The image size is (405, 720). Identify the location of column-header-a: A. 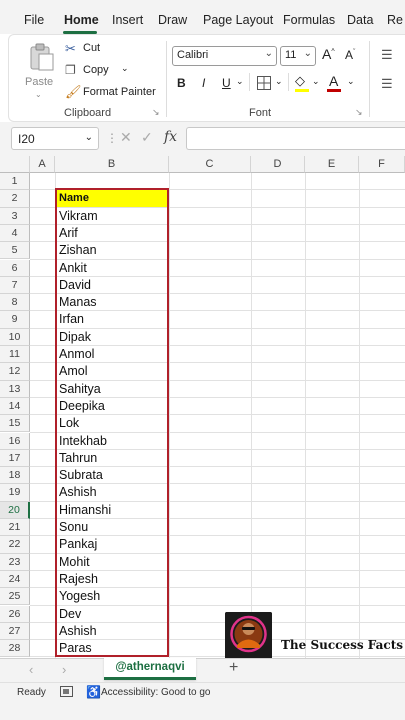
(42, 164).